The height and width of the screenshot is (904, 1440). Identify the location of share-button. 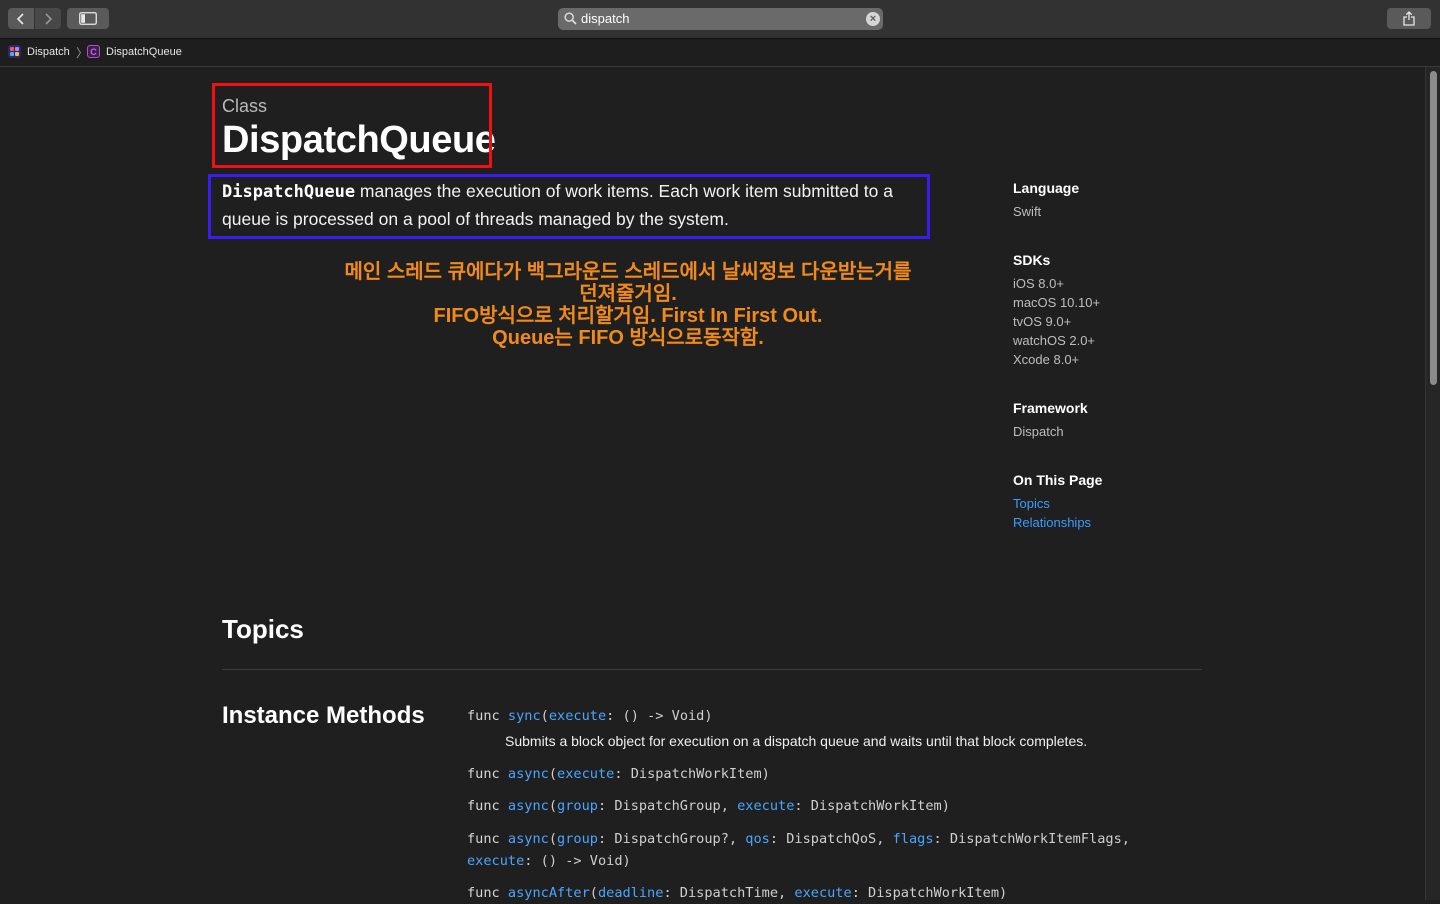
(1409, 18).